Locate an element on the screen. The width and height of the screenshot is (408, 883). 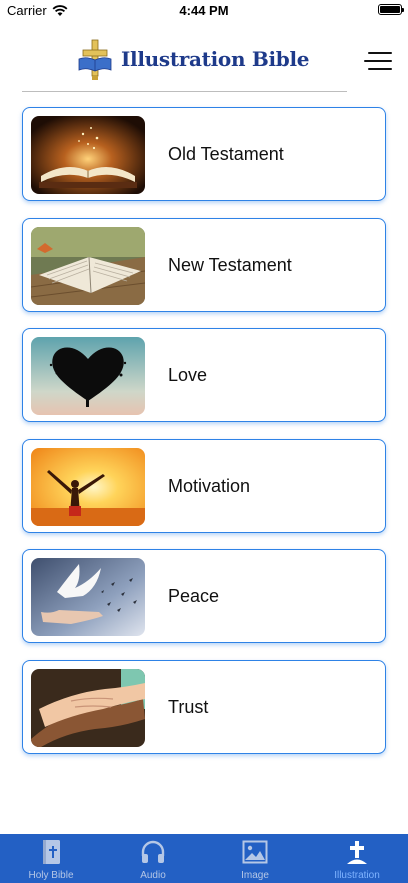
tab-holy-bible: Holy Bible is located at coordinates (51, 858).